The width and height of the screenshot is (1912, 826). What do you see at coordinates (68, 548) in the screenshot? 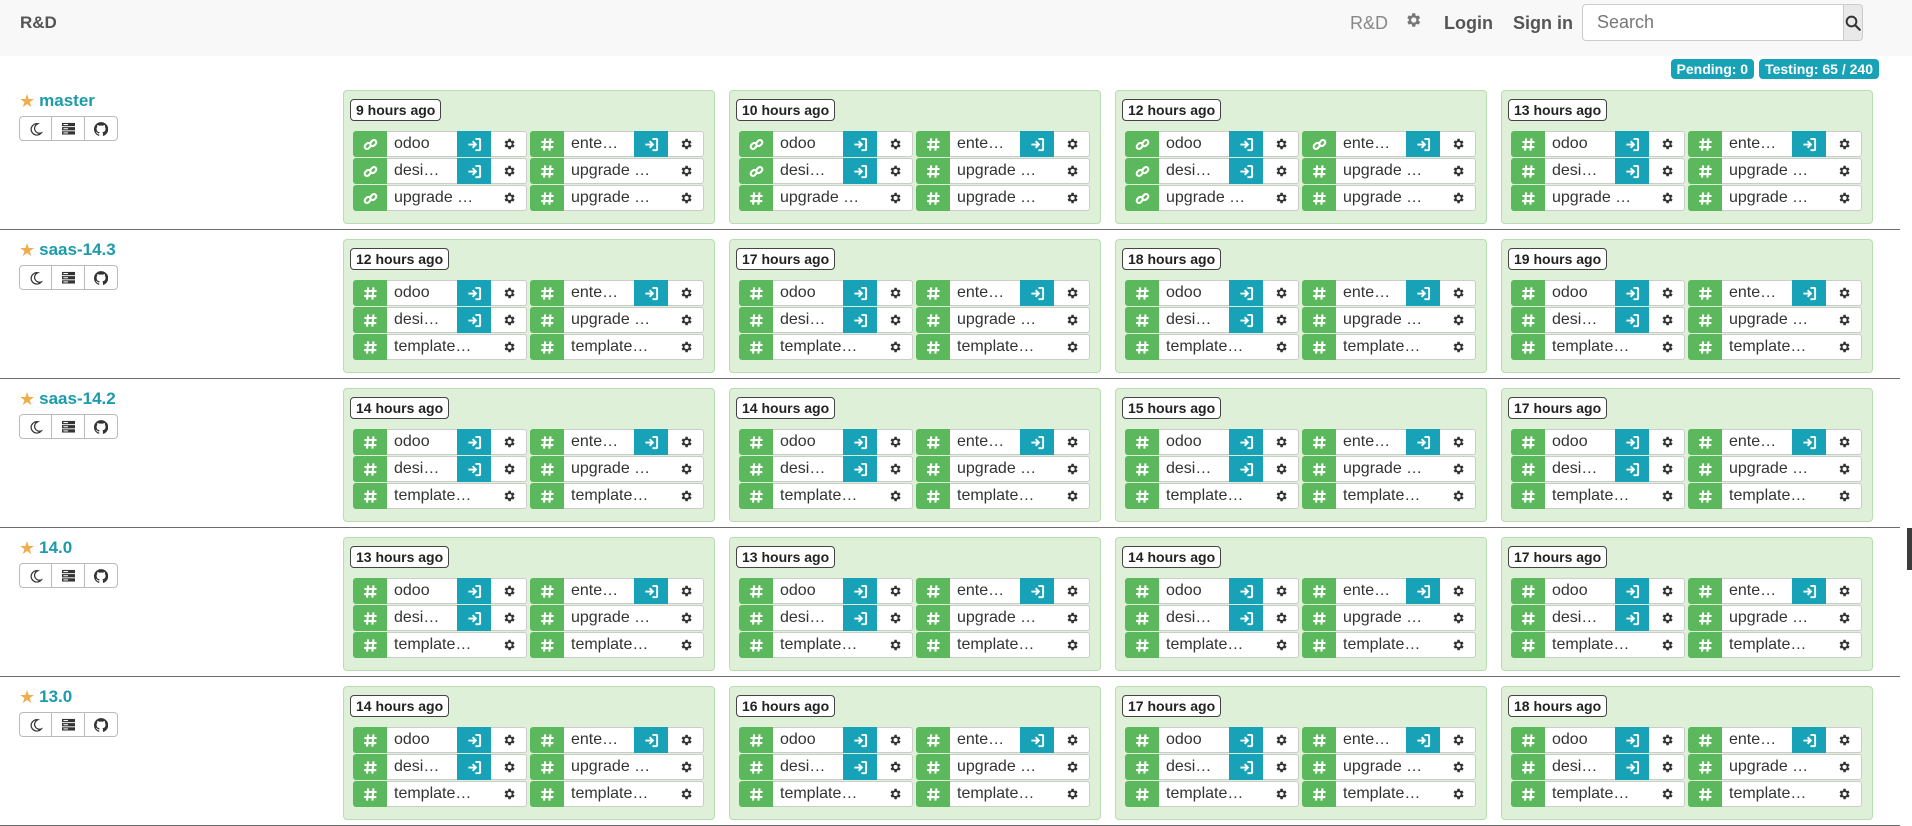
I see `branch-link: ★ 14.0` at bounding box center [68, 548].